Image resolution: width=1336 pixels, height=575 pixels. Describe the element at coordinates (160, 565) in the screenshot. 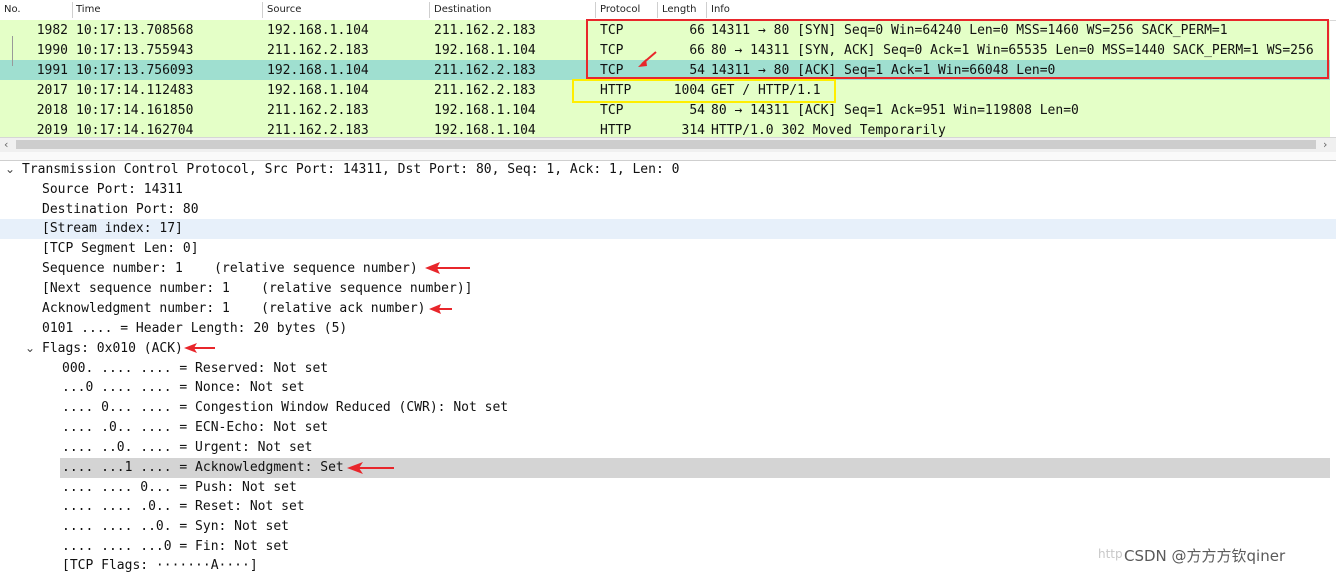

I see `field-text: [TCP Flags: ·······A····]` at that location.